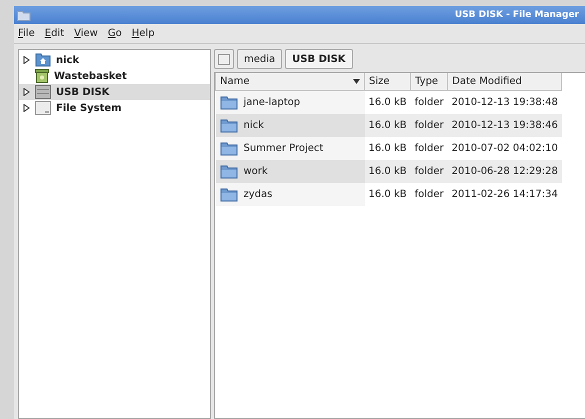  What do you see at coordinates (387, 81) in the screenshot?
I see `column-header: Size` at bounding box center [387, 81].